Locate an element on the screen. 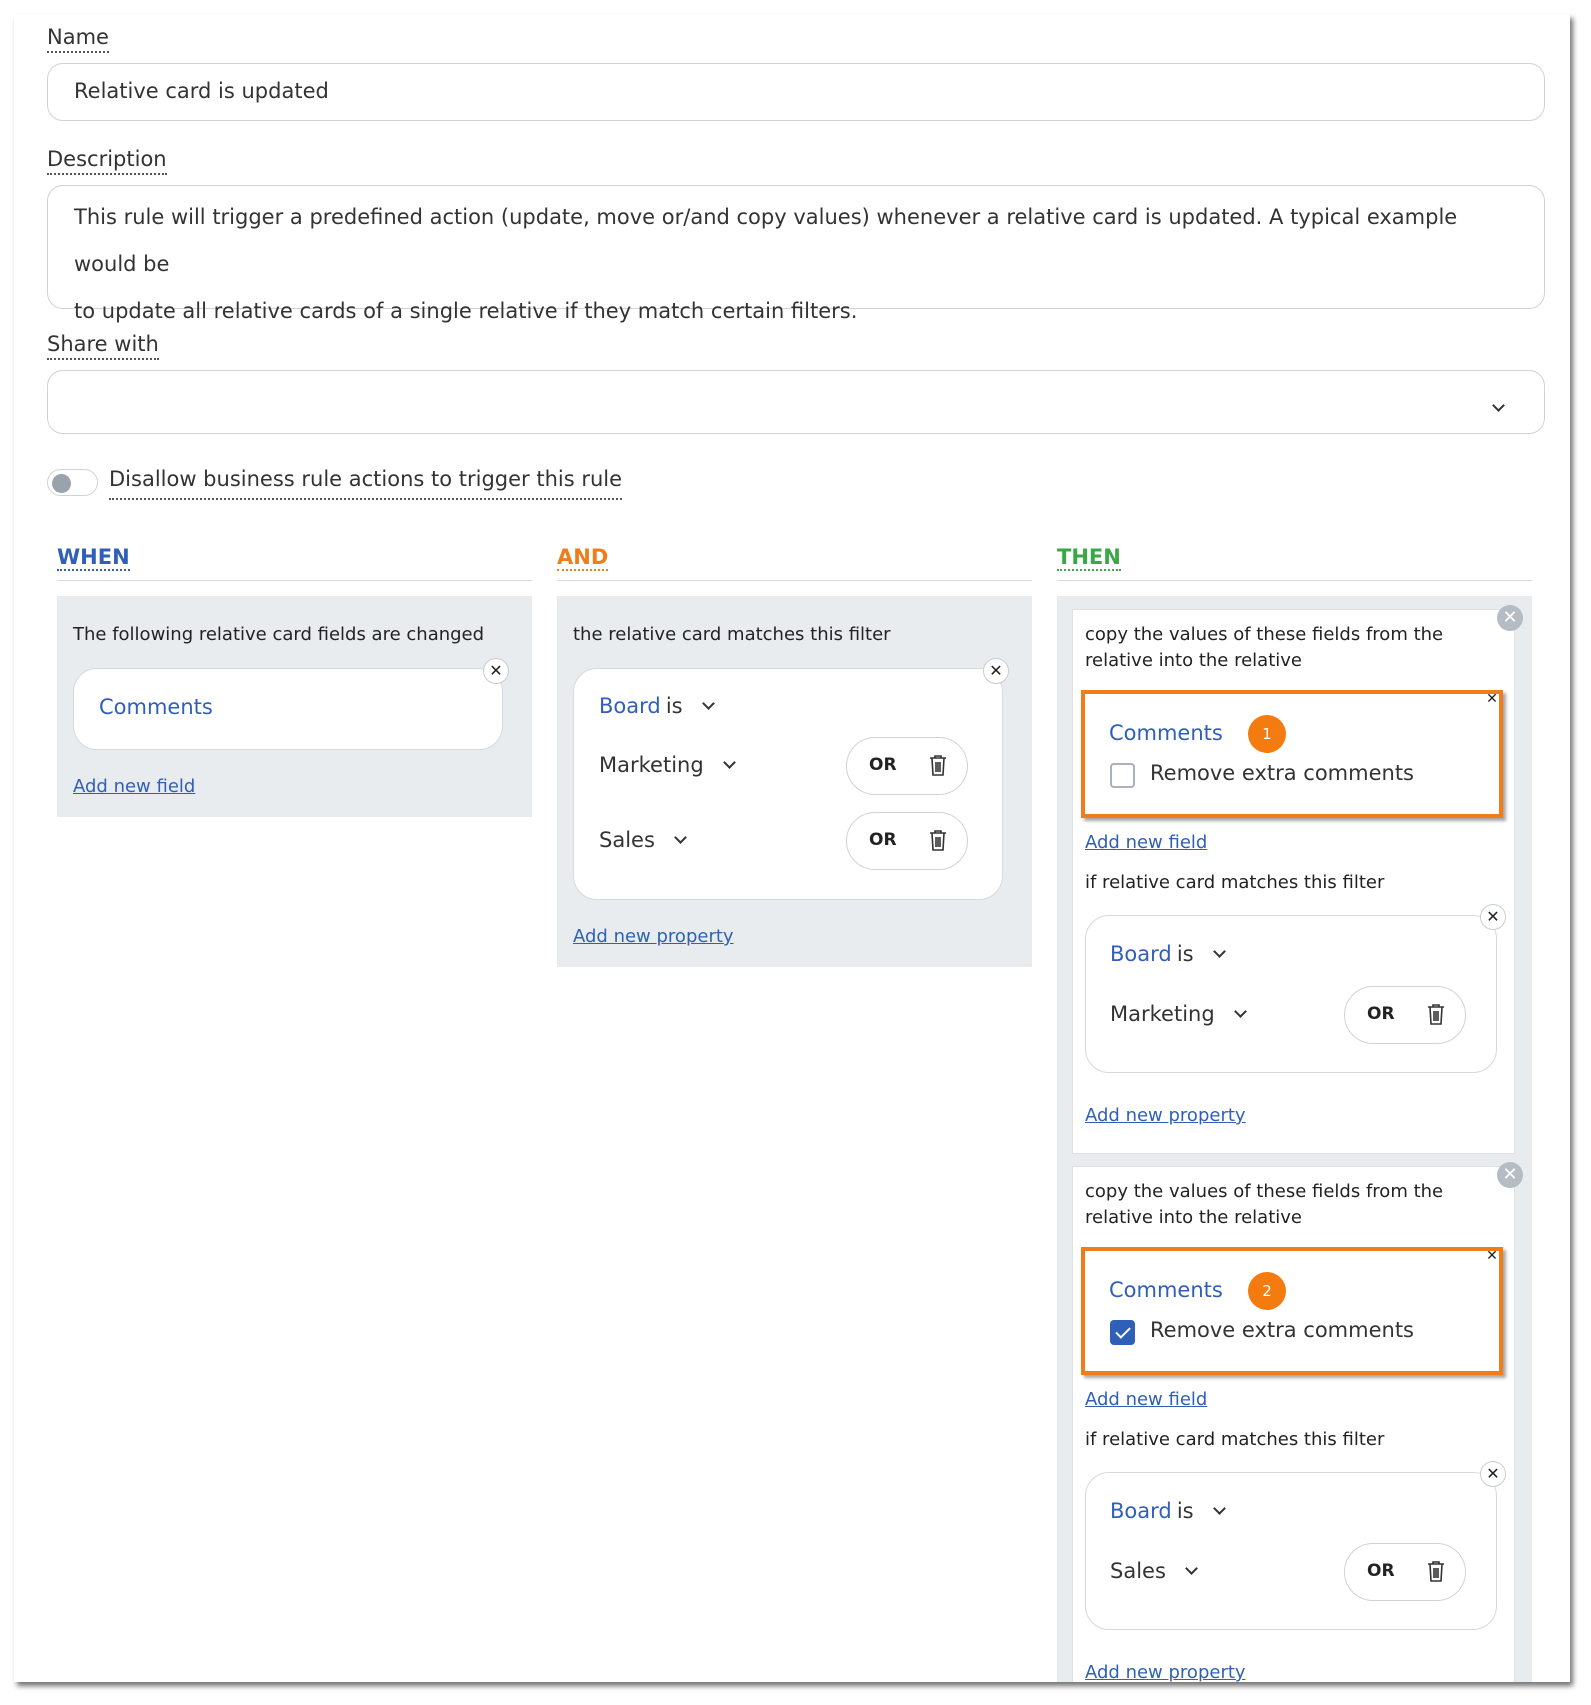  then-divider is located at coordinates (1294, 580).